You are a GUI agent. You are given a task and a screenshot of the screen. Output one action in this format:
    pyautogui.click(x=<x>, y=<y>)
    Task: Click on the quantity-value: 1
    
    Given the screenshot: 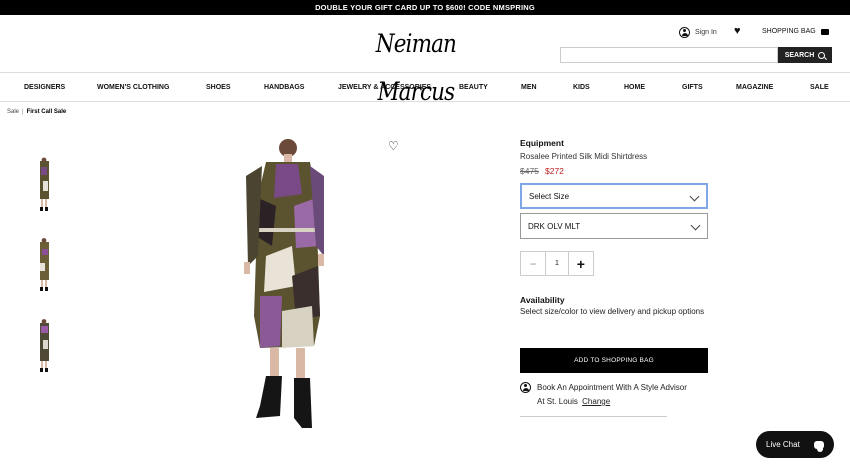 What is the action you would take?
    pyautogui.click(x=557, y=263)
    